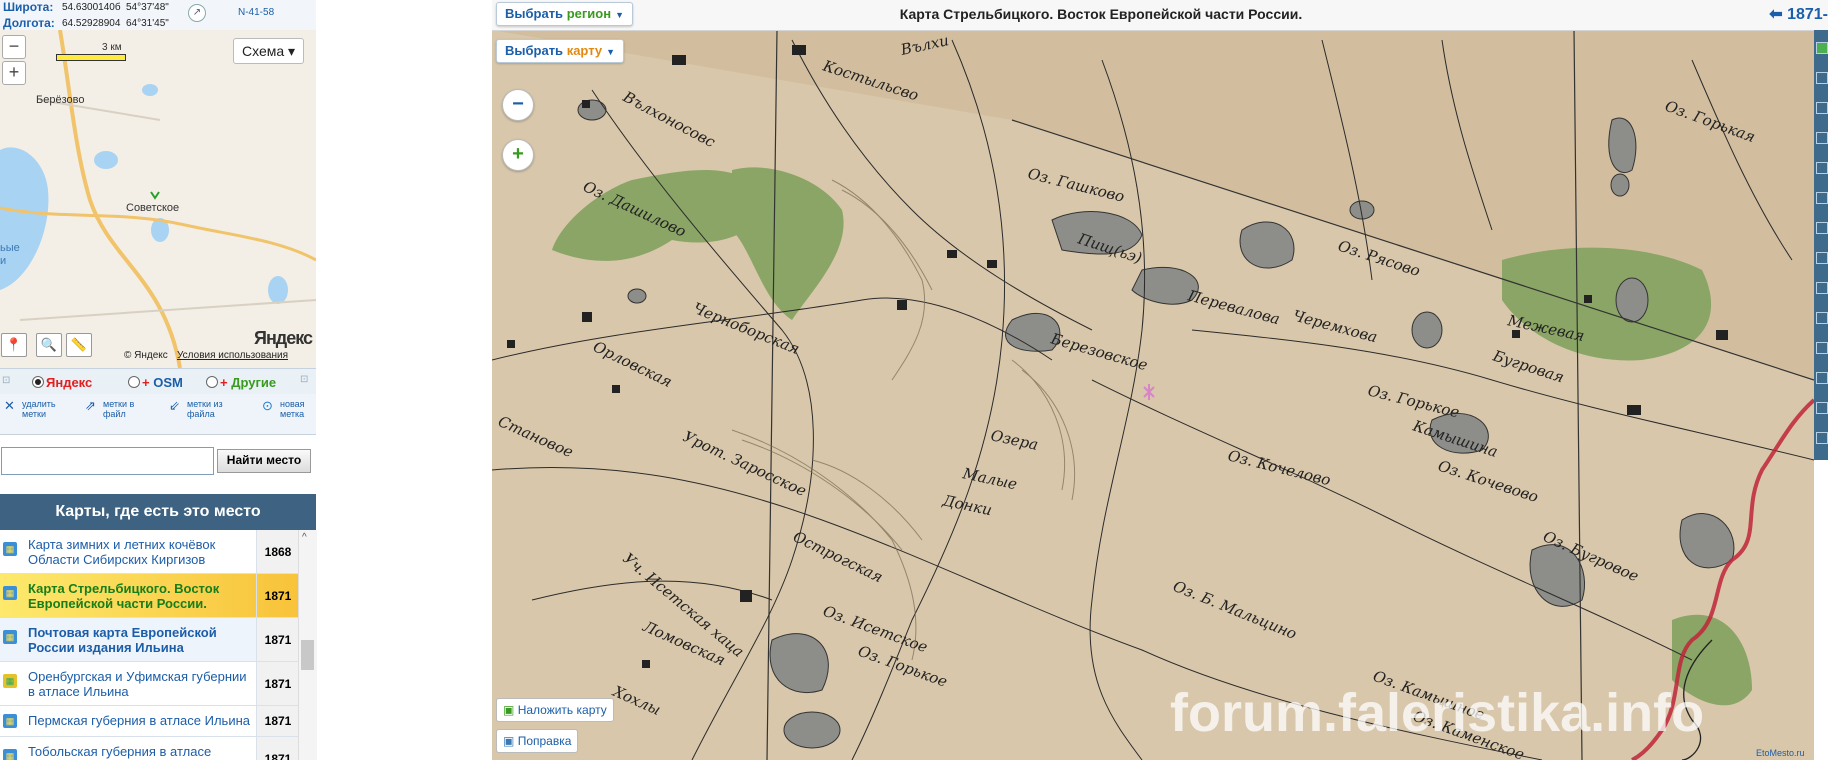  I want to click on select-map-text: Выбрать, so click(534, 50).